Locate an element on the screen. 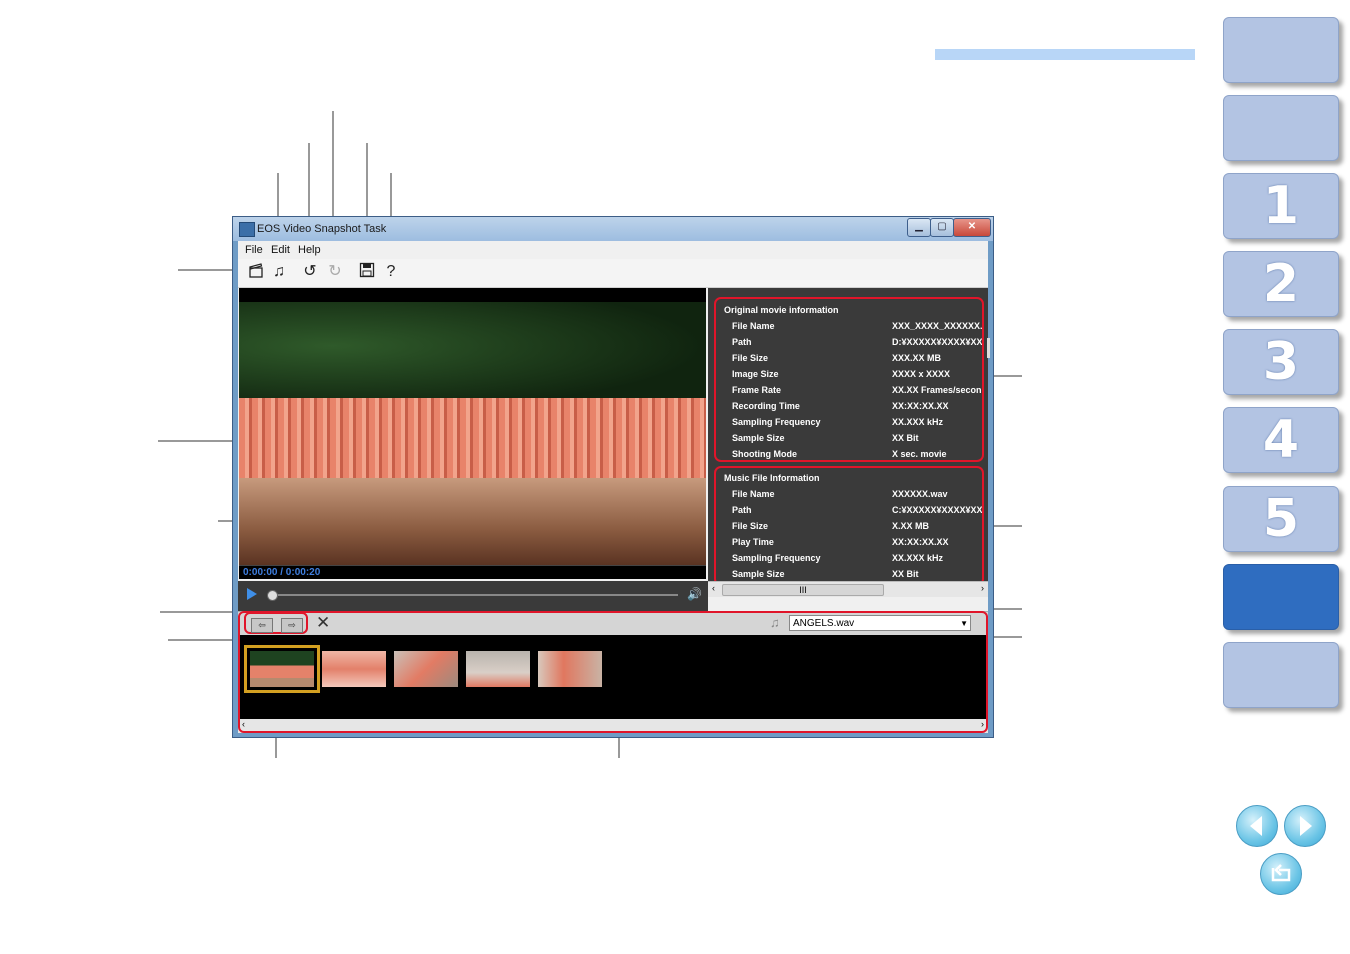 This screenshot has height=954, width=1350. nav-tab-label: 2 is located at coordinates (1281, 284).